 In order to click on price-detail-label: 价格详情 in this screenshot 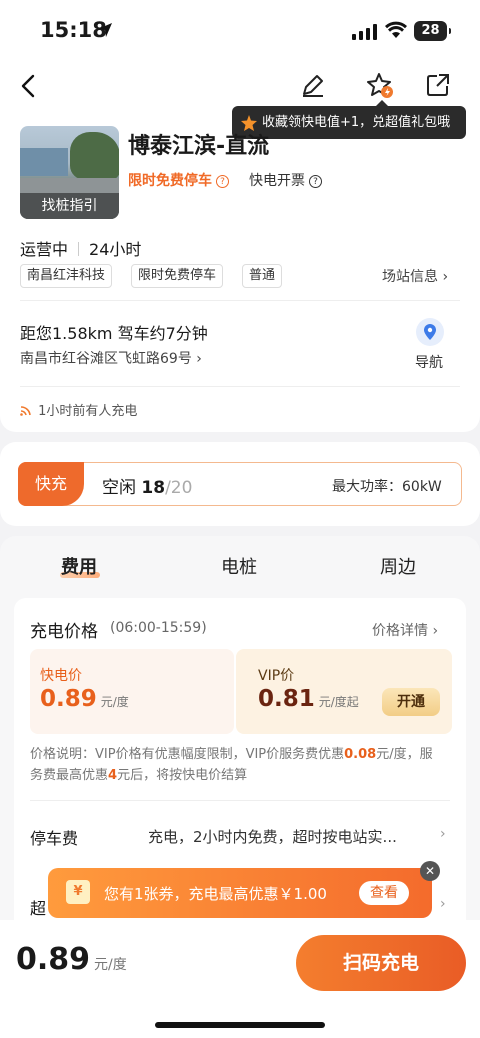, I will do `click(400, 631)`.